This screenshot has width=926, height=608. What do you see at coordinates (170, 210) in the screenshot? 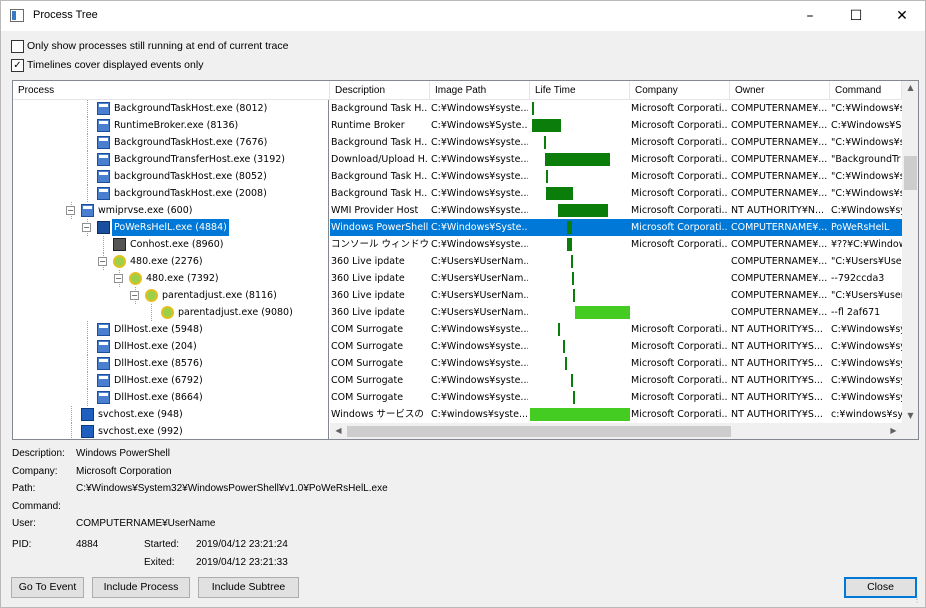
I see `tree-row: − wmiprvse.exe (600)` at bounding box center [170, 210].